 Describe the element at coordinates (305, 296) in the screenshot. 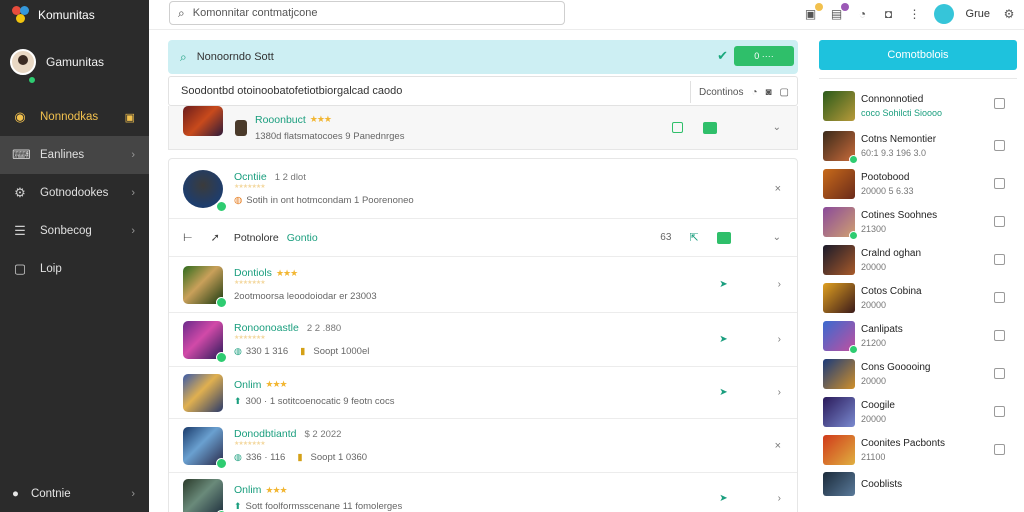

I see `row-subtitle: 2ootmoorsa leoodoiodar er 23003` at that location.